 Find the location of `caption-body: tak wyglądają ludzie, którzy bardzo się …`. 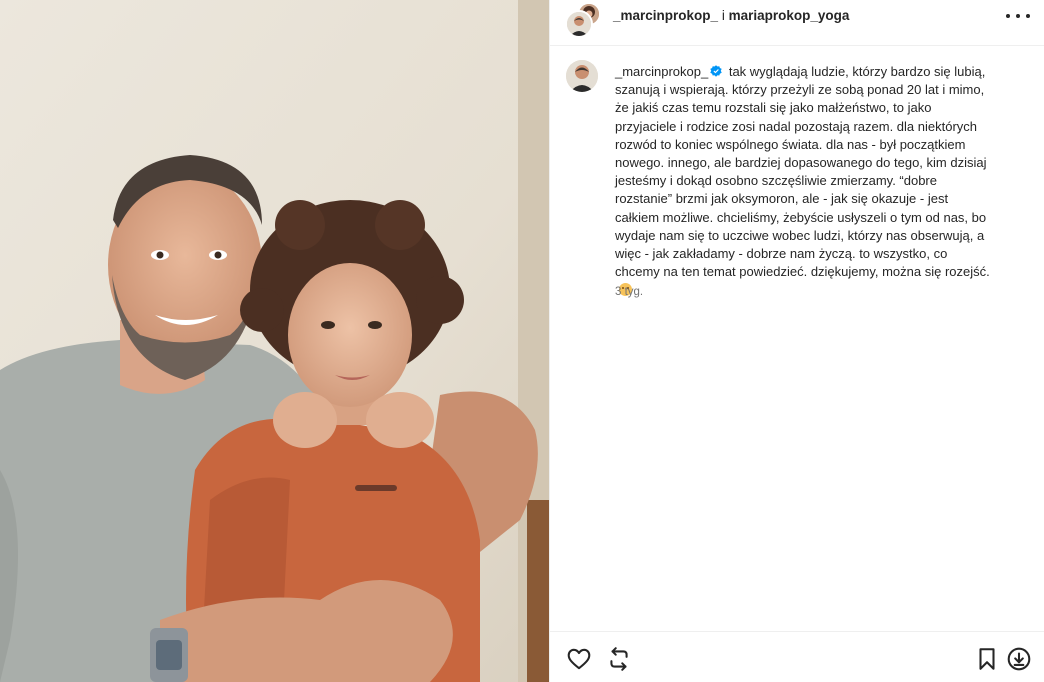

caption-body: tak wyglądają ludzie, którzy bardzo się … is located at coordinates (802, 172).